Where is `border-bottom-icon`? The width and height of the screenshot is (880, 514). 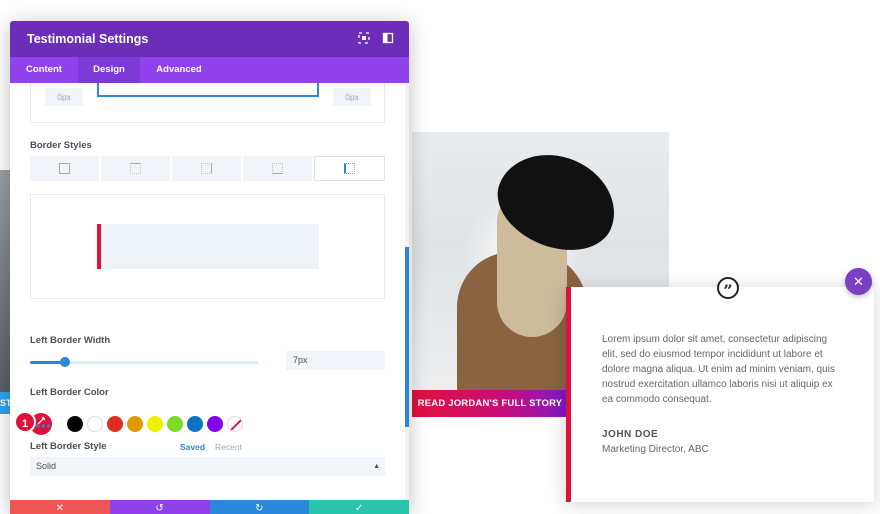 border-bottom-icon is located at coordinates (277, 168).